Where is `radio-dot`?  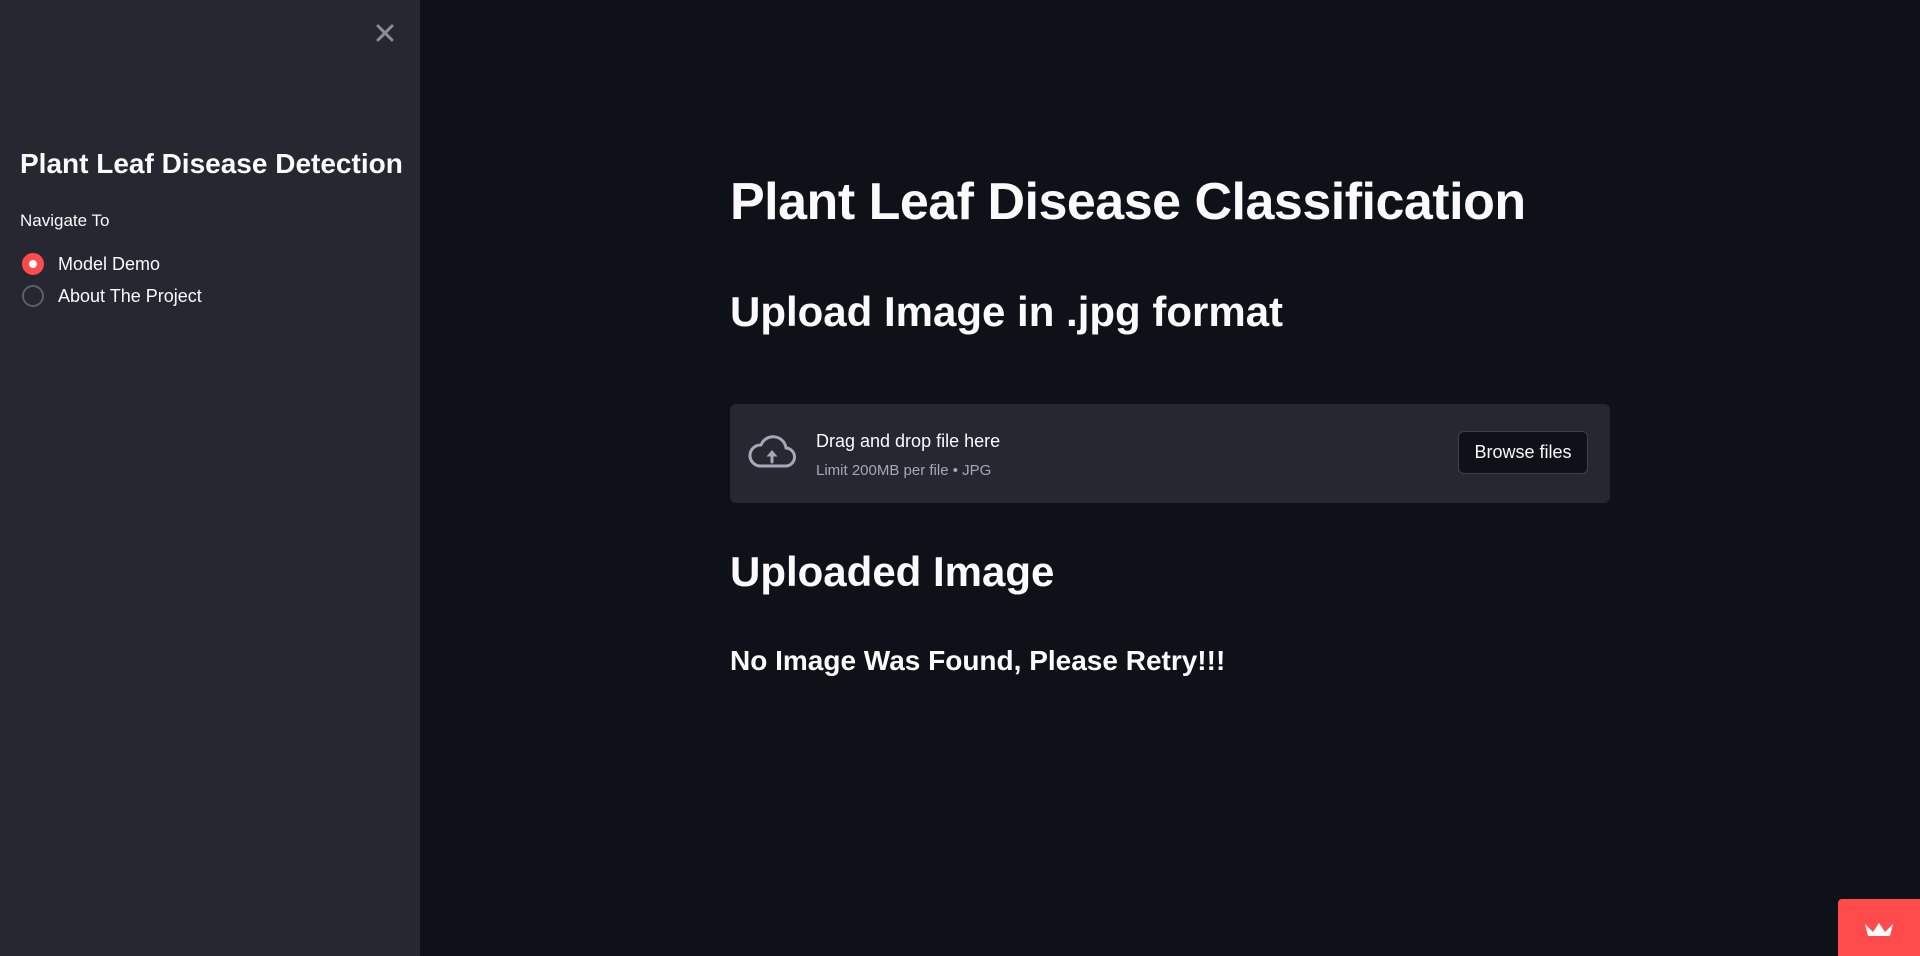
radio-dot is located at coordinates (33, 264).